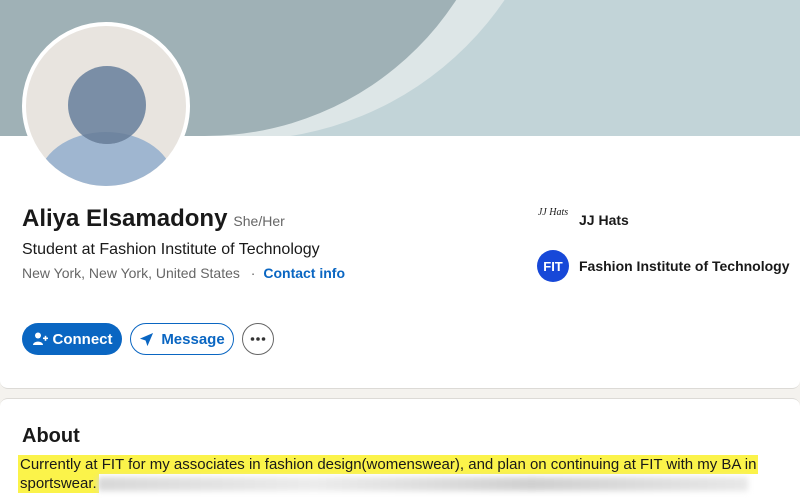  Describe the element at coordinates (125, 218) in the screenshot. I see `profile-name: Aliya Elsamadony` at that location.